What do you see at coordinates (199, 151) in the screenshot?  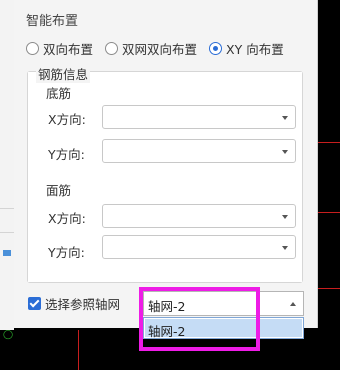 I see `bottom-y-select` at bounding box center [199, 151].